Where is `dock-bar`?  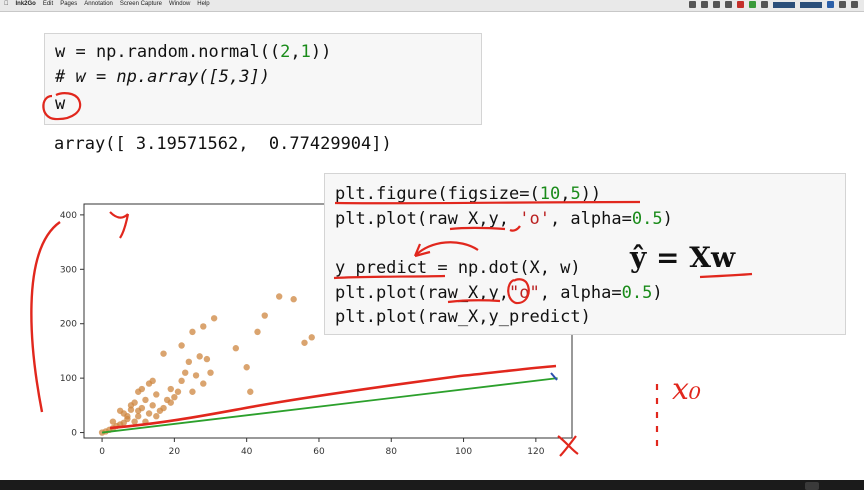 dock-bar is located at coordinates (432, 485).